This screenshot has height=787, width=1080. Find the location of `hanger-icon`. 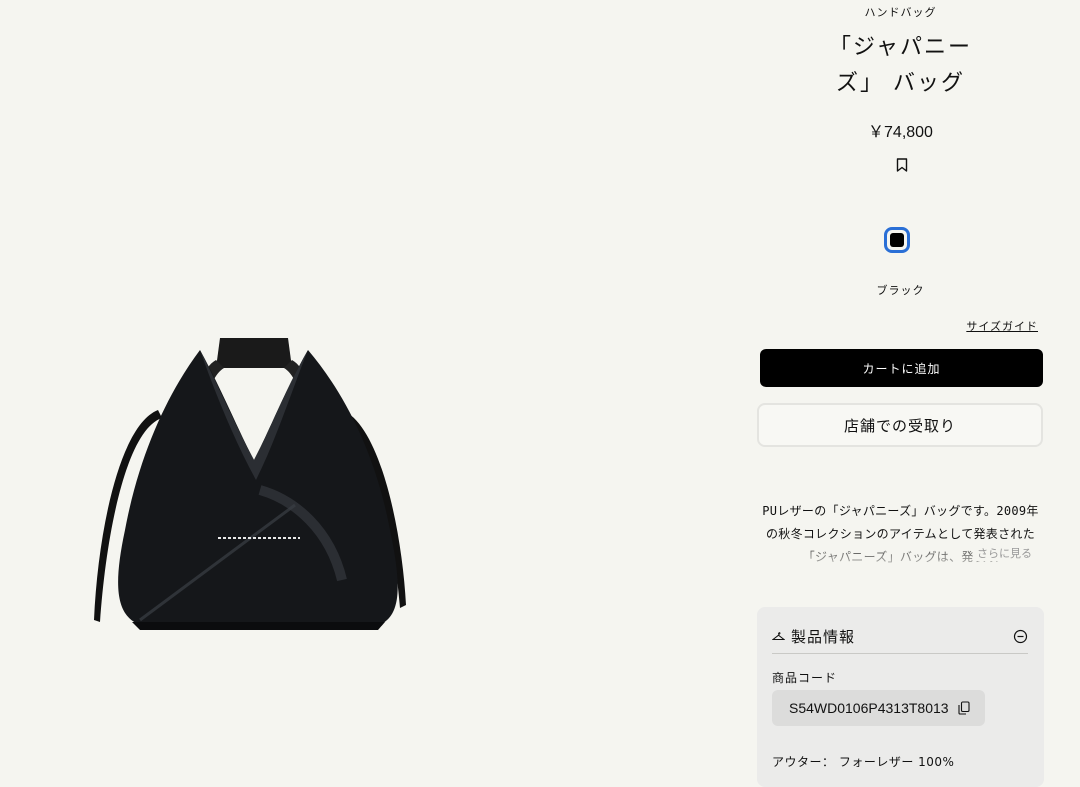

hanger-icon is located at coordinates (778, 636).